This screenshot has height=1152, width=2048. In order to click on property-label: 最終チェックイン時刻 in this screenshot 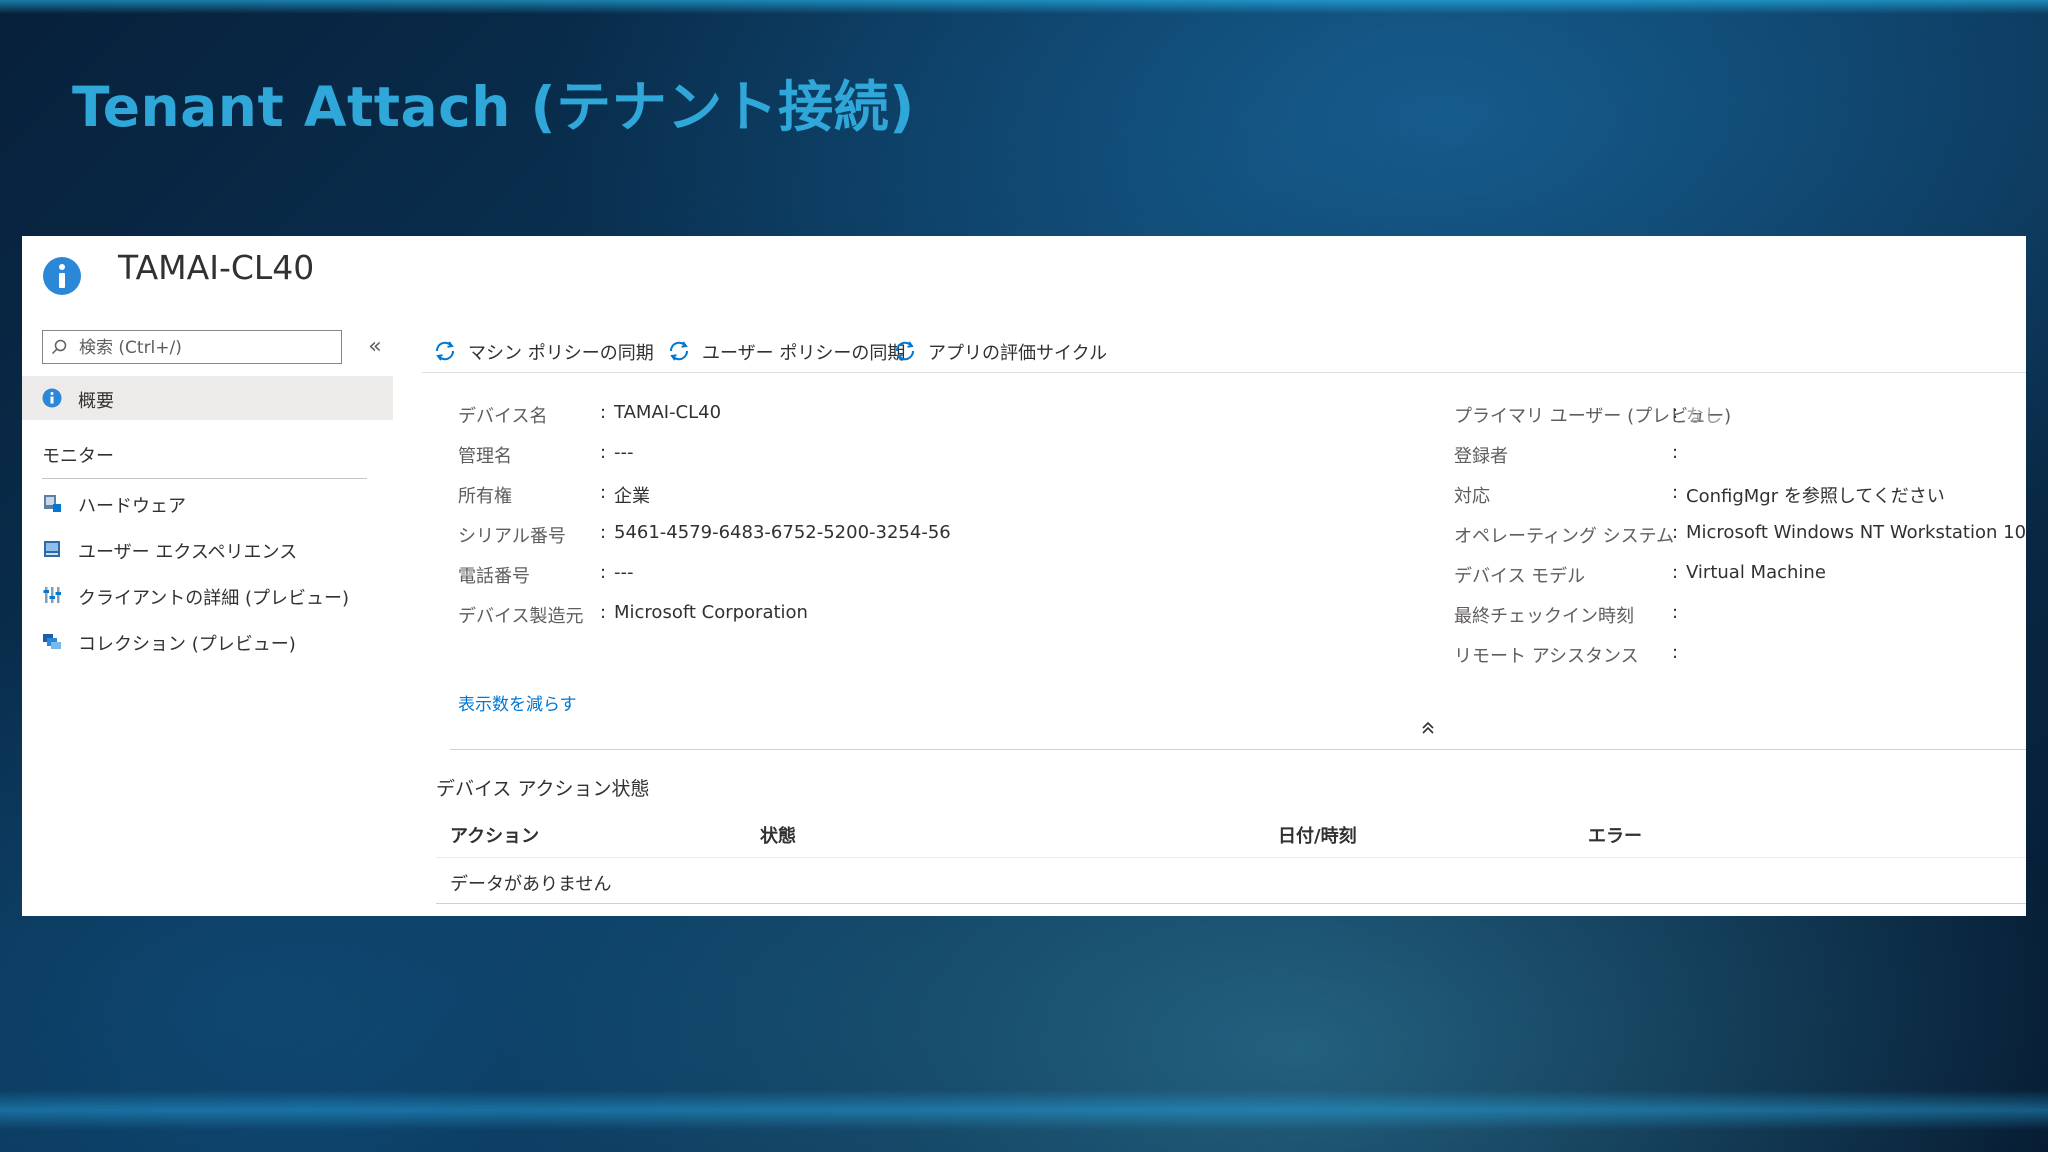, I will do `click(1544, 616)`.